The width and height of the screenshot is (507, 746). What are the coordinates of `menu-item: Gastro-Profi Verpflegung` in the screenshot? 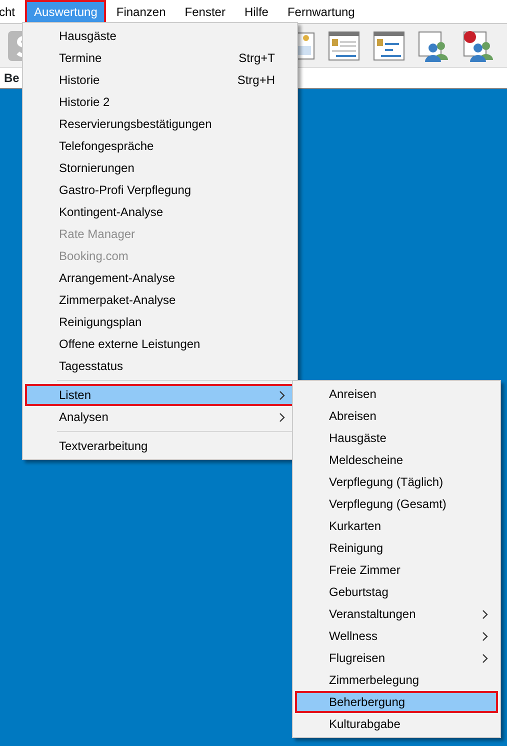 It's located at (160, 190).